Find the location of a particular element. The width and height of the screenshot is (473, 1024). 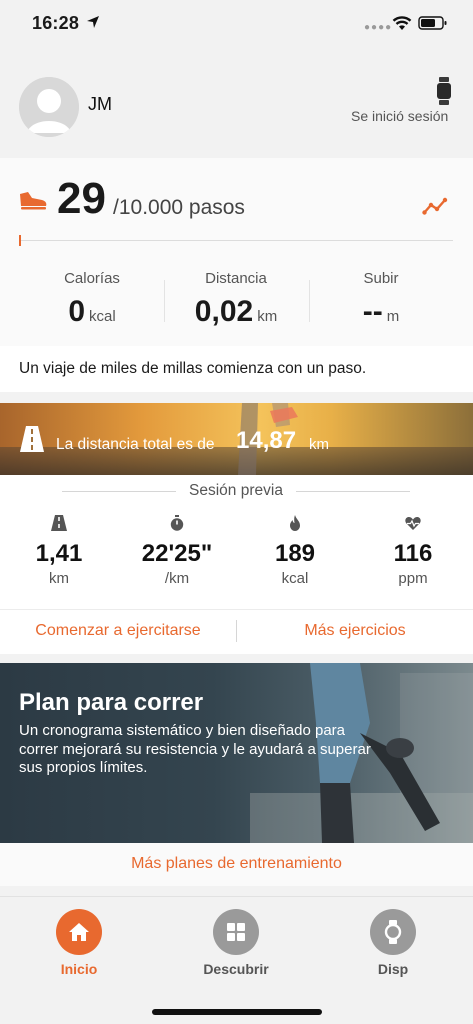

total-distance-banner: La distancia total es de 14,87 km is located at coordinates (236, 439).